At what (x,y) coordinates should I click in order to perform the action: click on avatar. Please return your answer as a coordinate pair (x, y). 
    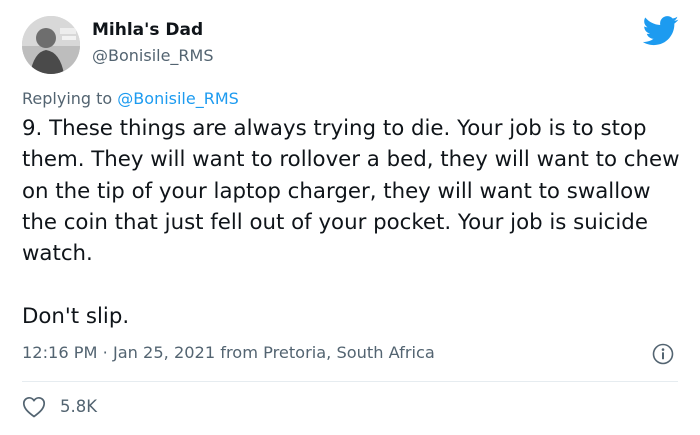
    Looking at the image, I should click on (51, 45).